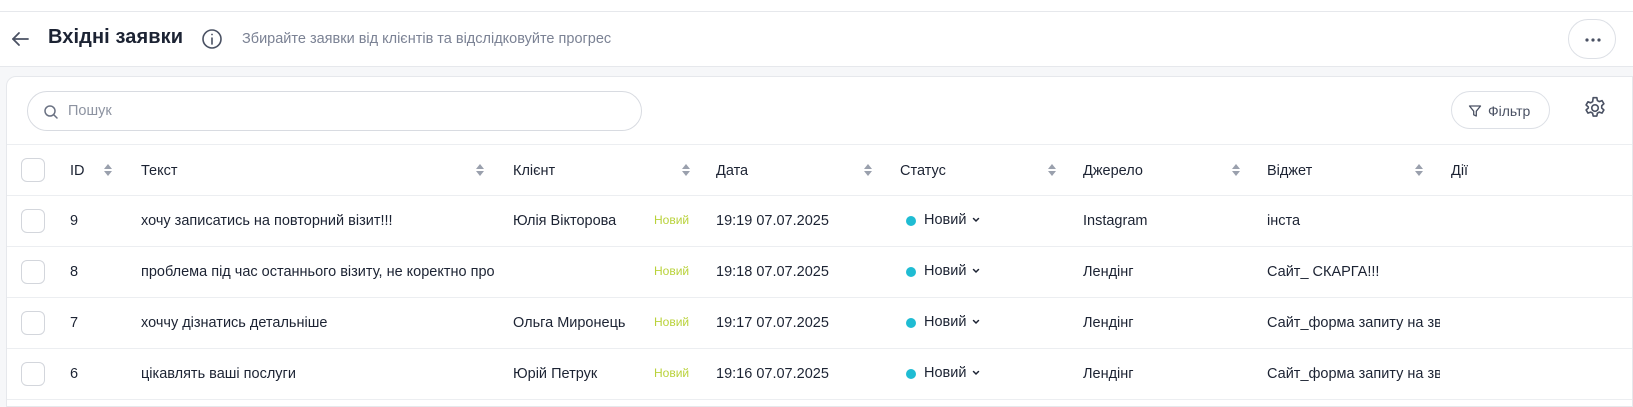  Describe the element at coordinates (772, 323) in the screenshot. I see `row-date: 19:17 07.07.2025` at that location.